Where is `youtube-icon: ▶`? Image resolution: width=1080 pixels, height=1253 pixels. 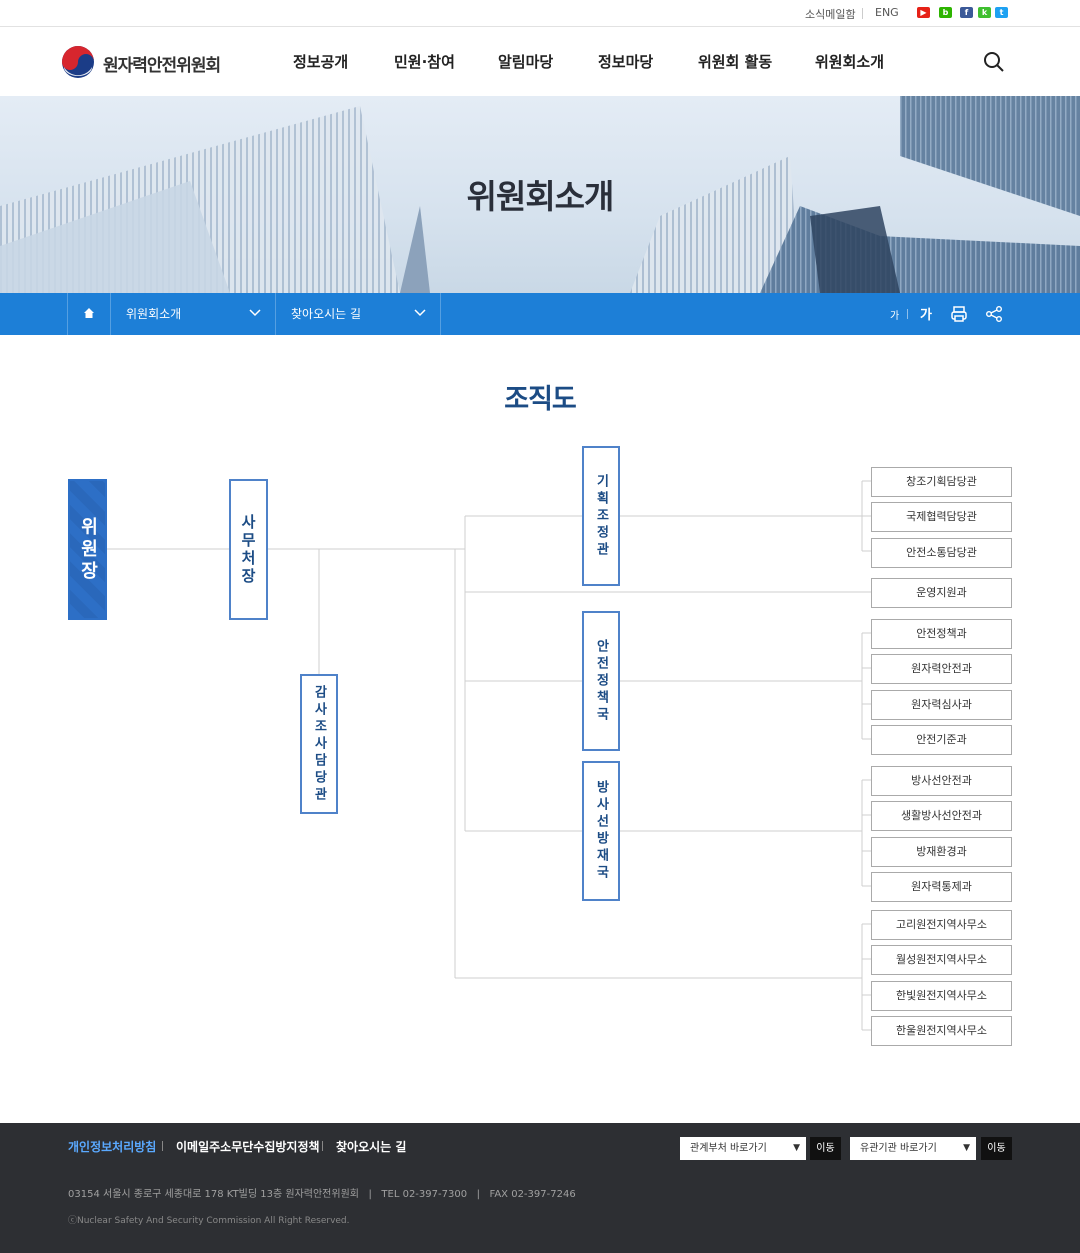
youtube-icon: ▶ is located at coordinates (923, 12).